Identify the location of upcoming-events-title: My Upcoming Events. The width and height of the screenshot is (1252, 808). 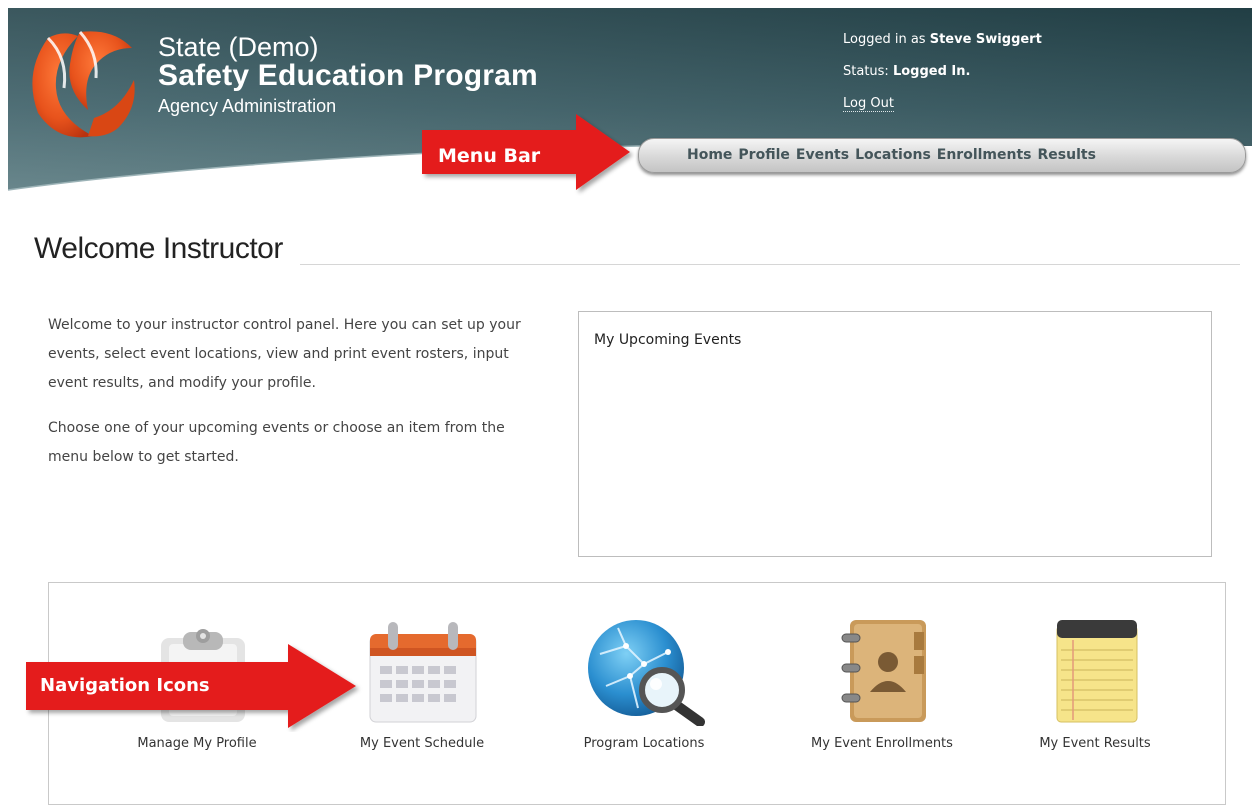
(668, 340).